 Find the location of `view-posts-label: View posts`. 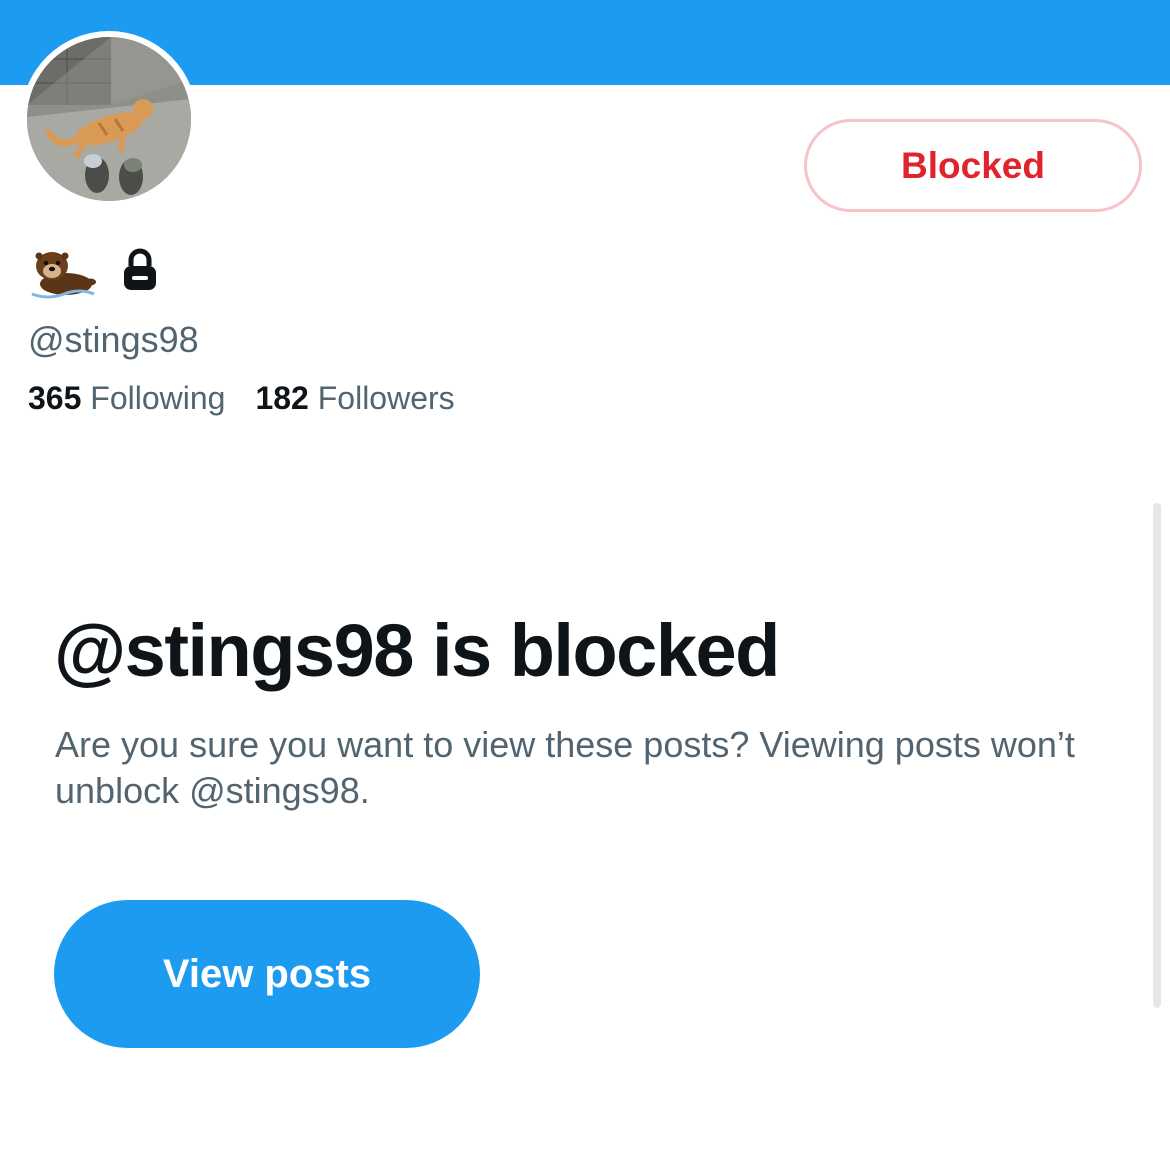

view-posts-label: View posts is located at coordinates (267, 973).